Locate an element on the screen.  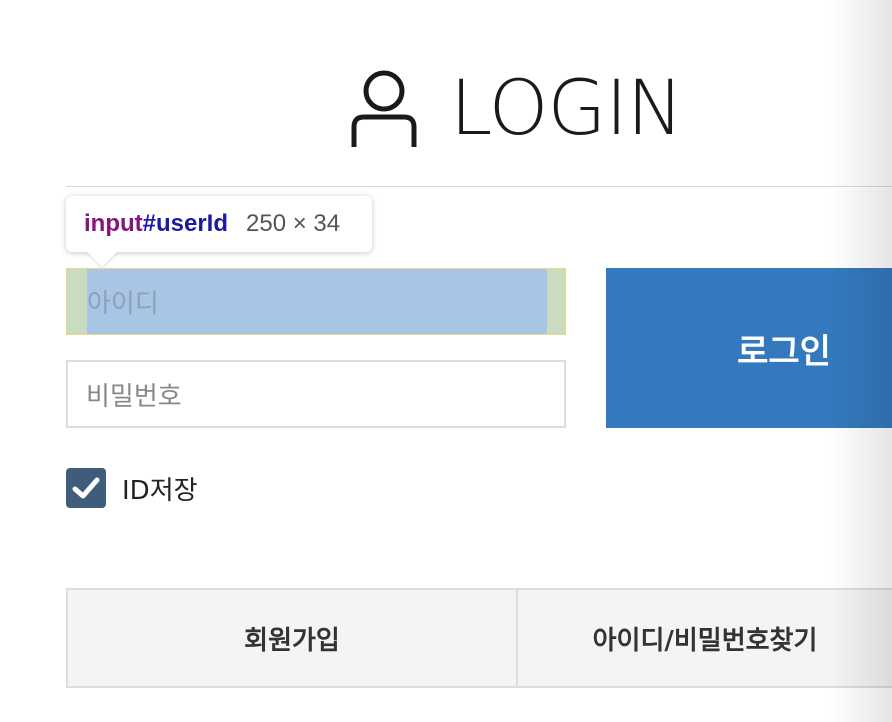
user-id-placeholder: 아이디 is located at coordinates (123, 304).